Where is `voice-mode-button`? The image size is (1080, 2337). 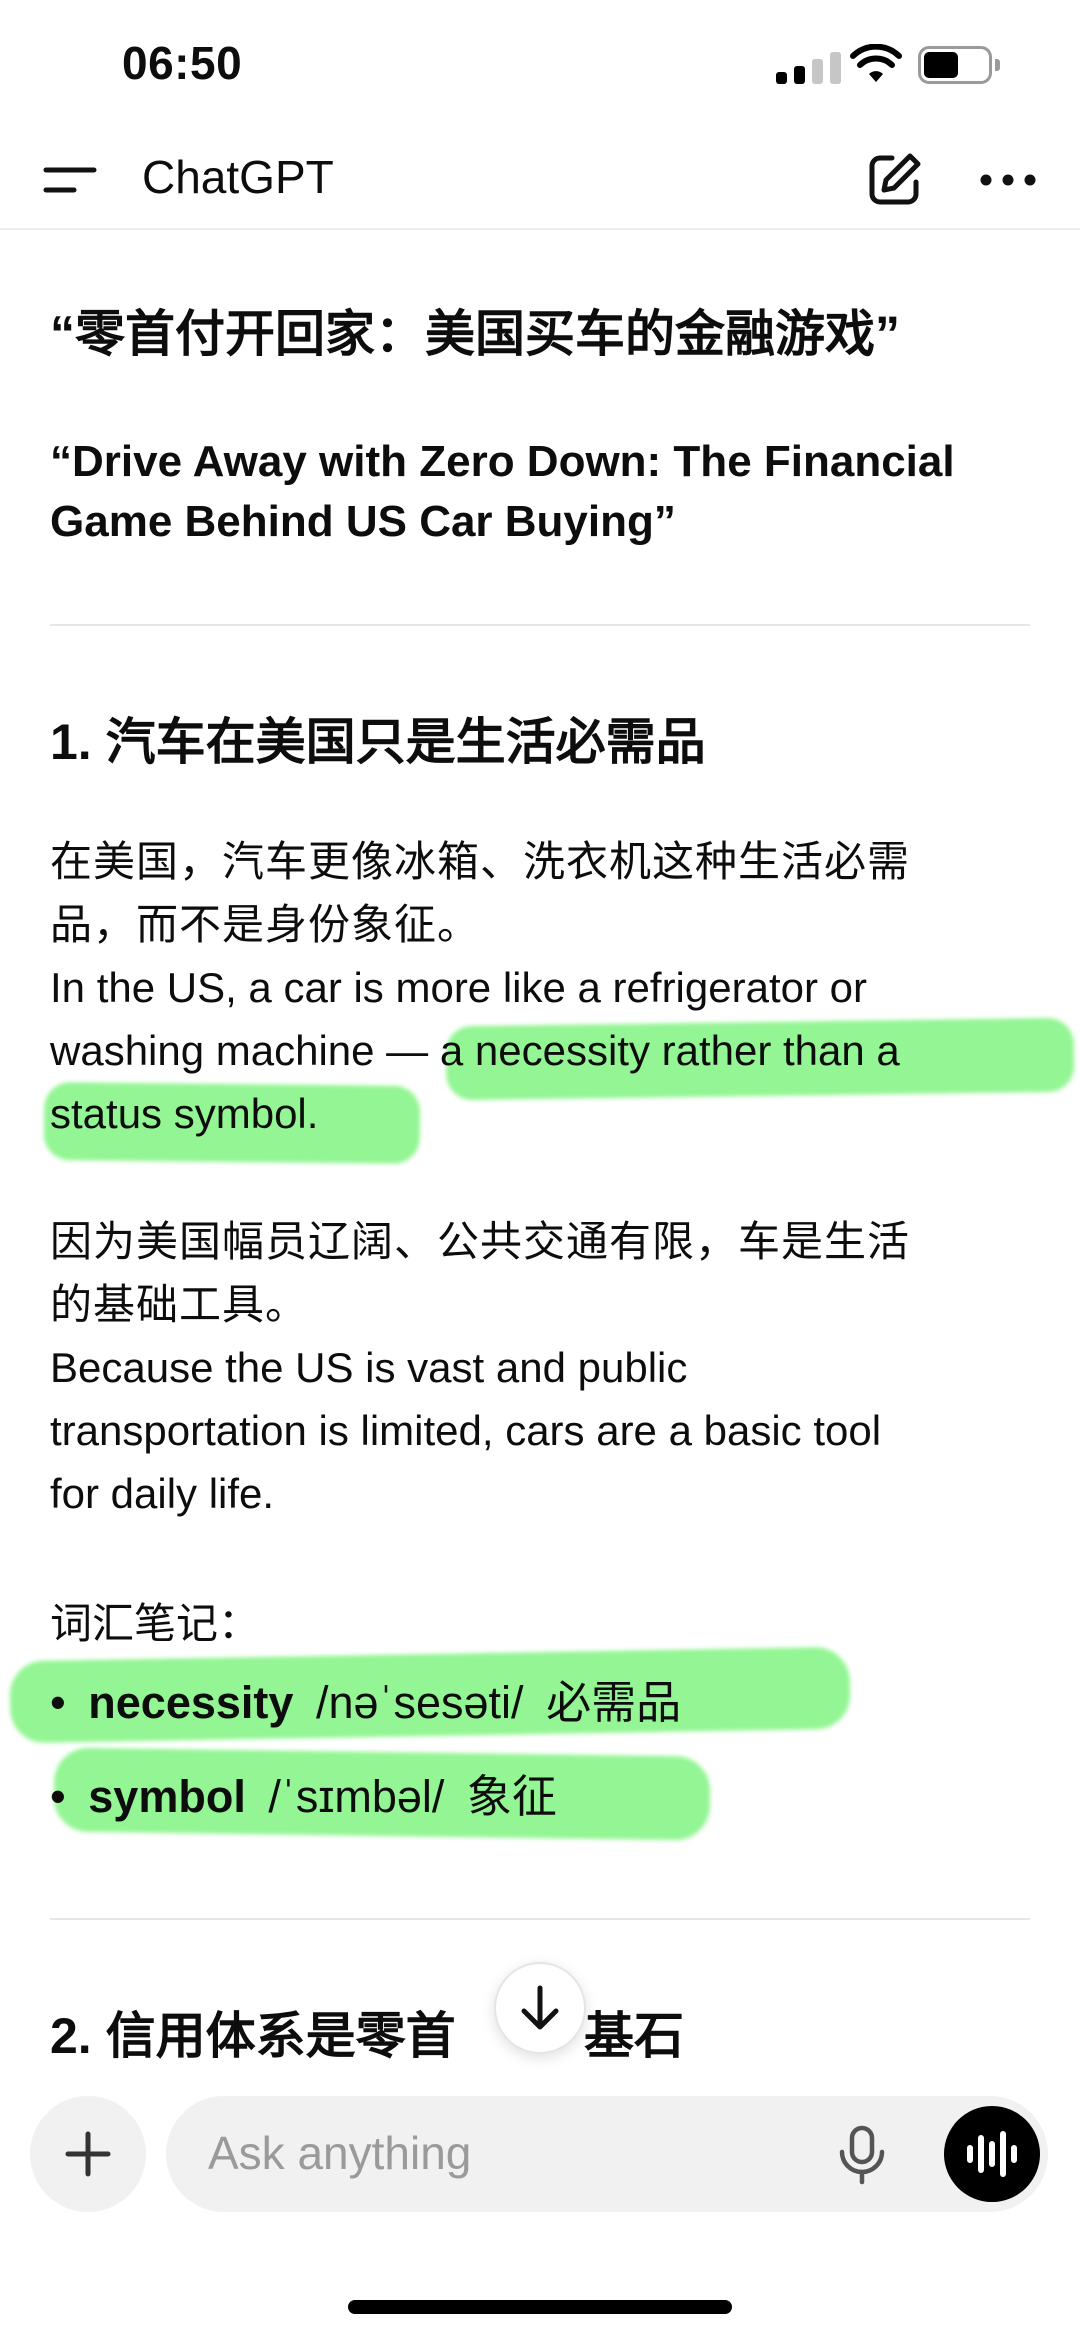
voice-mode-button is located at coordinates (992, 2154).